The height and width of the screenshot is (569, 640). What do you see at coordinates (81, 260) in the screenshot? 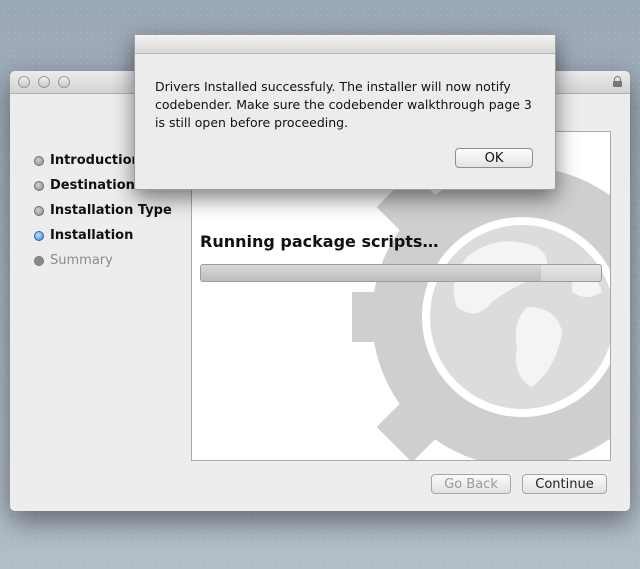
I see `step-label: Summary` at bounding box center [81, 260].